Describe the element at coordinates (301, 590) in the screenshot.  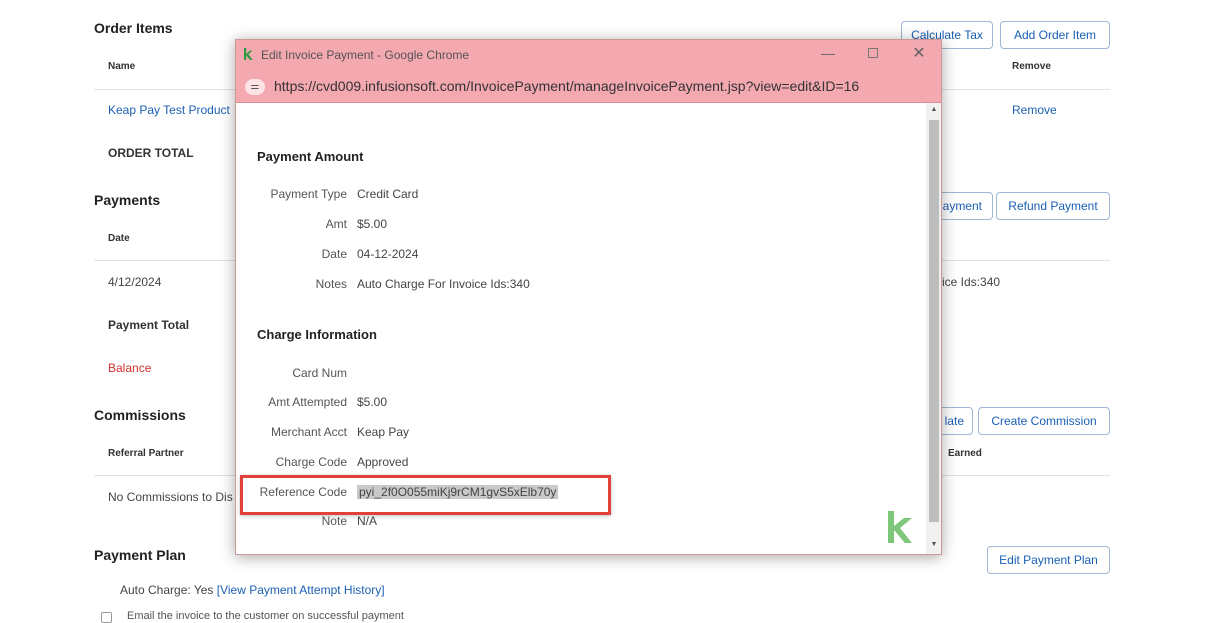
I see `view-payment-attempt-history-link: [View Payment Attempt History]` at that location.